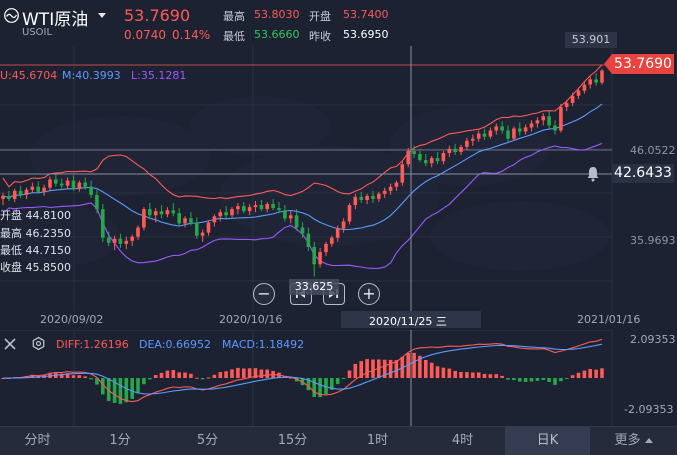 The width and height of the screenshot is (677, 455). Describe the element at coordinates (175, 344) in the screenshot. I see `macd-dea-value: DEA:0.66952` at that location.